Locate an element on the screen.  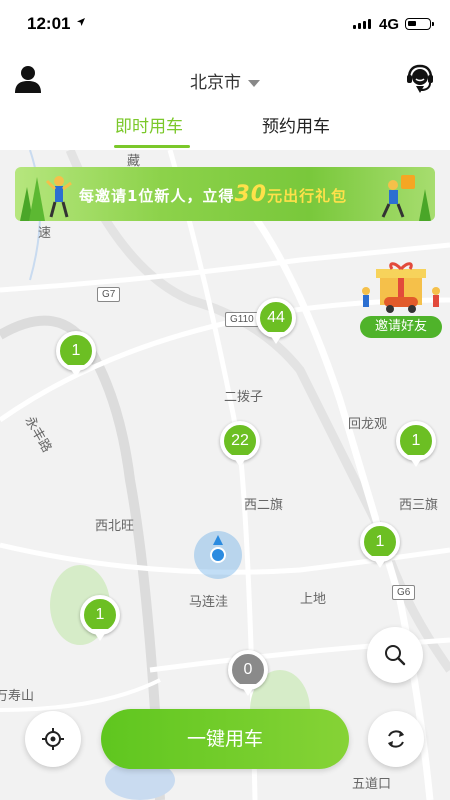
map-label: 万寿山 is located at coordinates (17, 696).